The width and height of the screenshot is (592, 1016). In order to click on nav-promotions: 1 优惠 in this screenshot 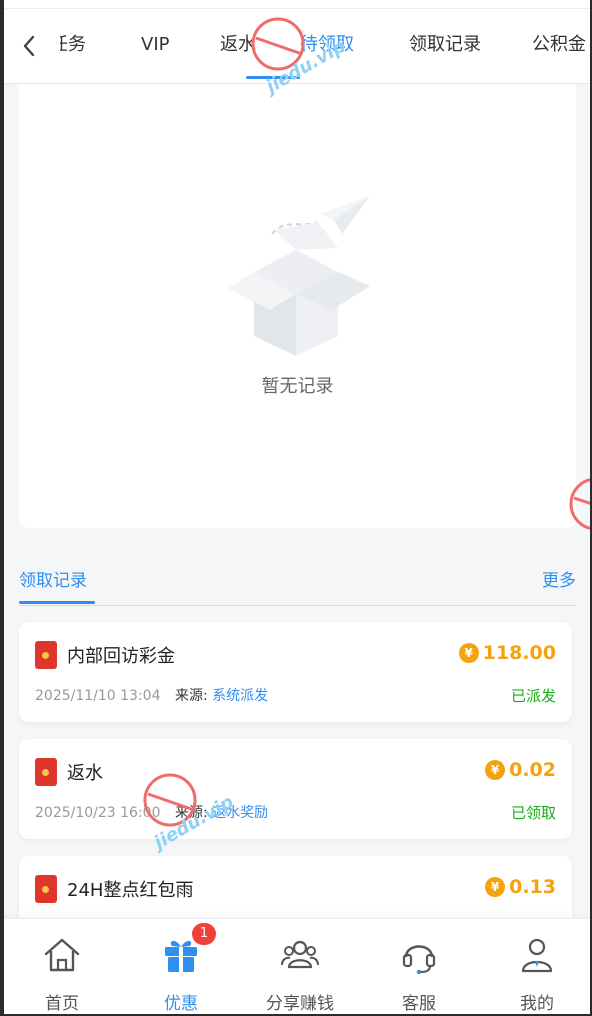, I will do `click(181, 968)`.